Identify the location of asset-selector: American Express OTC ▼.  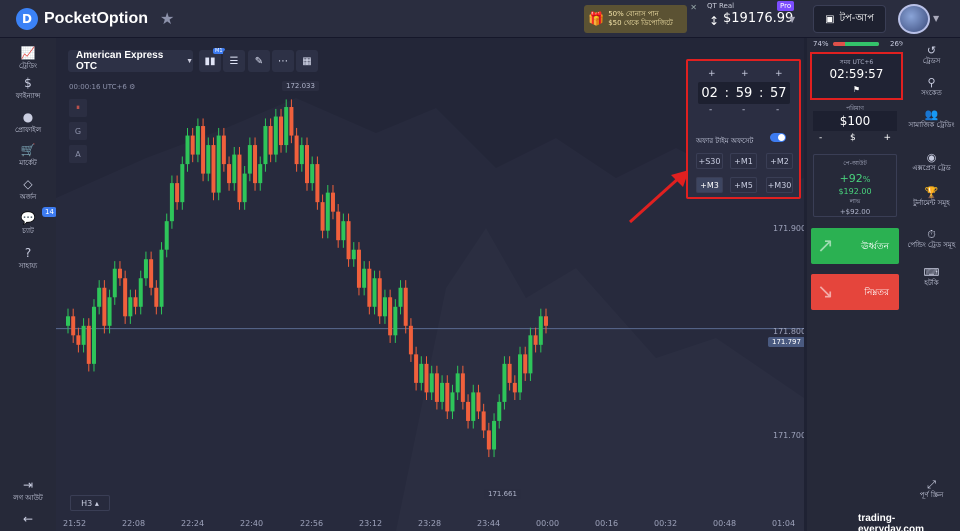
(130, 61).